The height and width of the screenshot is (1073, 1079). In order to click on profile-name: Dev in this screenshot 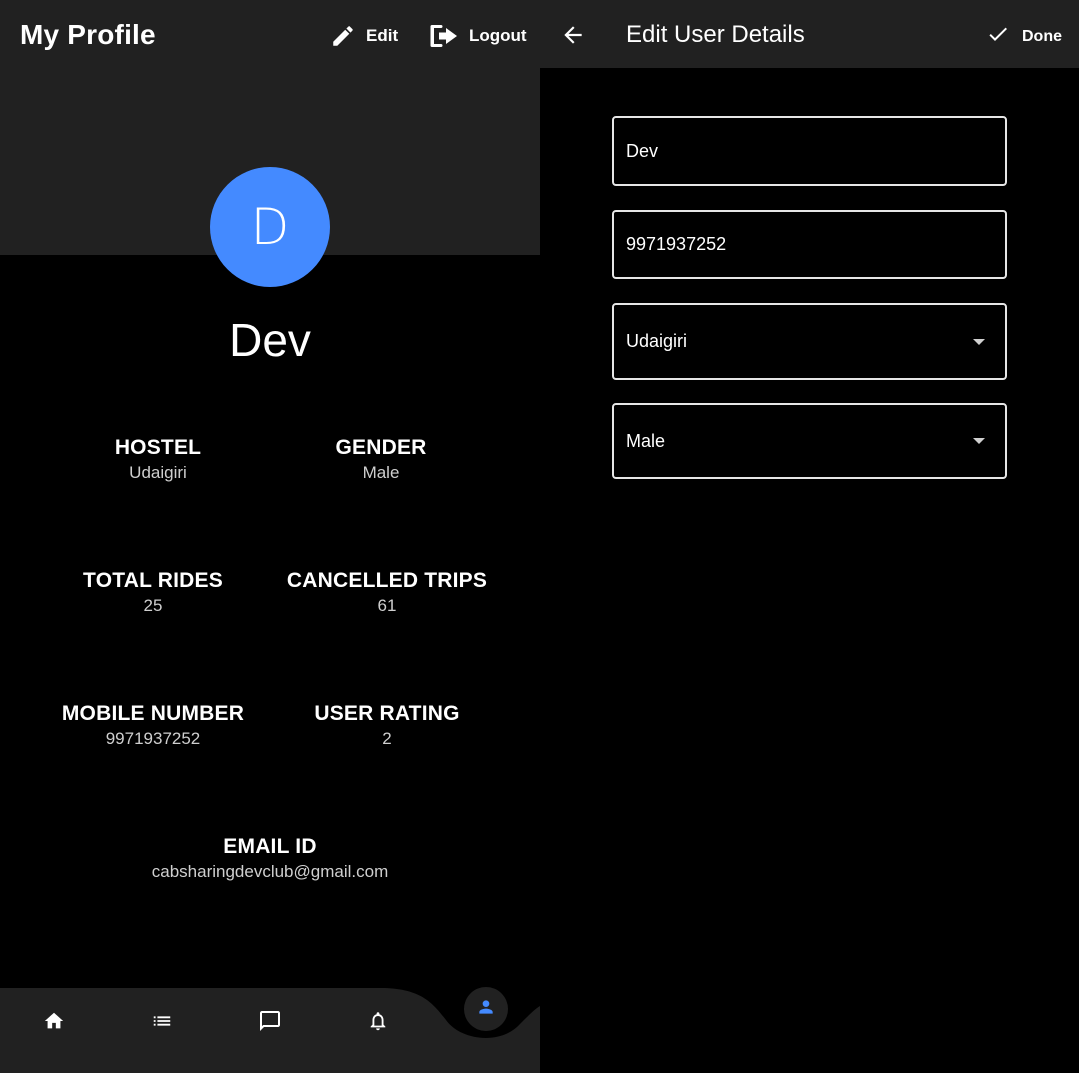, I will do `click(270, 340)`.